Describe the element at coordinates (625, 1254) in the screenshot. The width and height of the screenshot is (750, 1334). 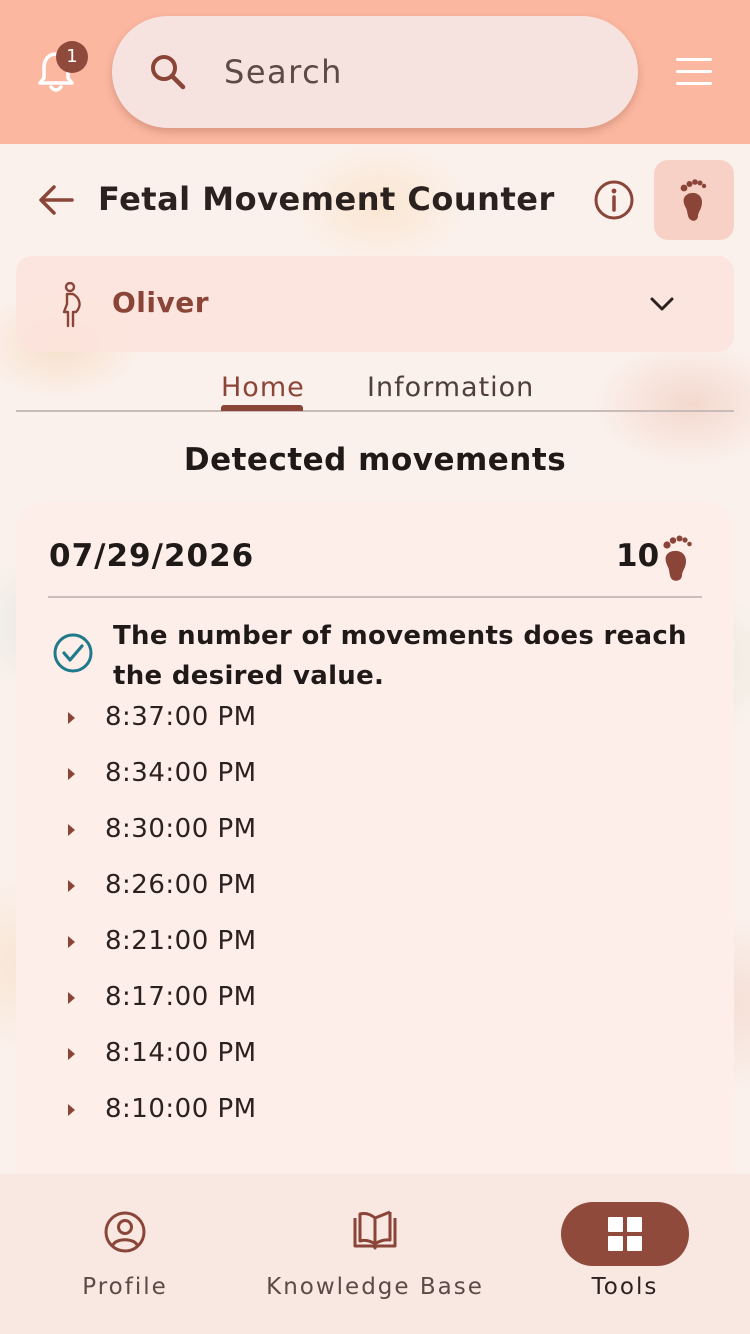
I see `nav-tools: Tools` at that location.